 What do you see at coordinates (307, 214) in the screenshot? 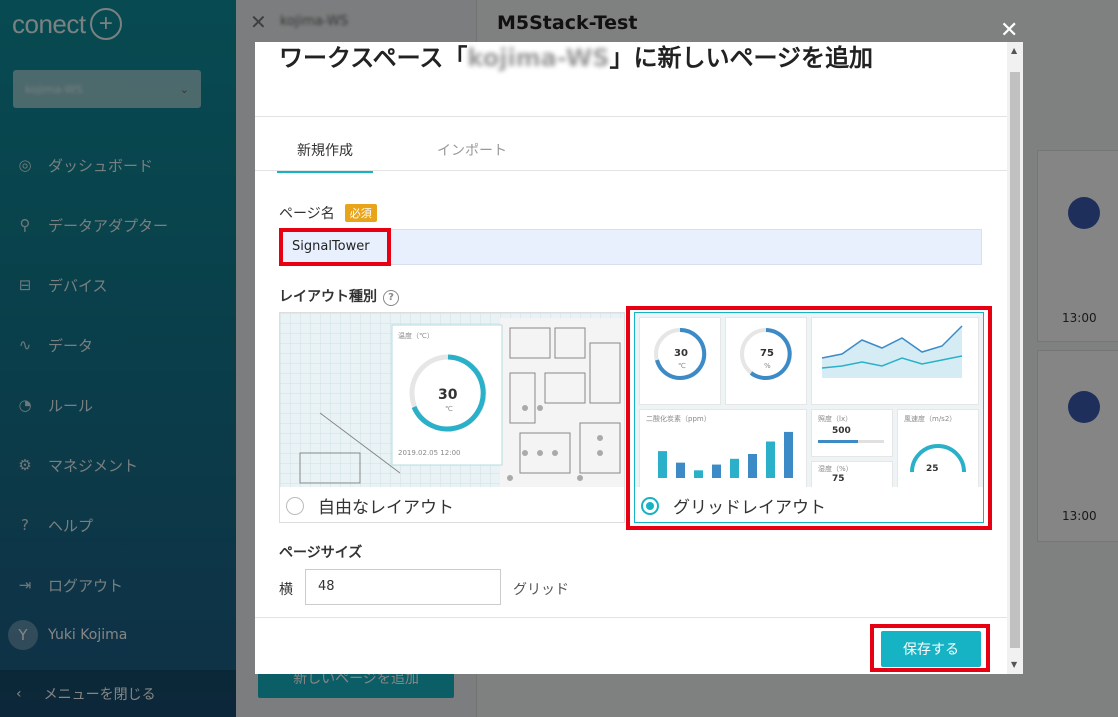
I see `page-name-label-text: ページ名` at bounding box center [307, 214].